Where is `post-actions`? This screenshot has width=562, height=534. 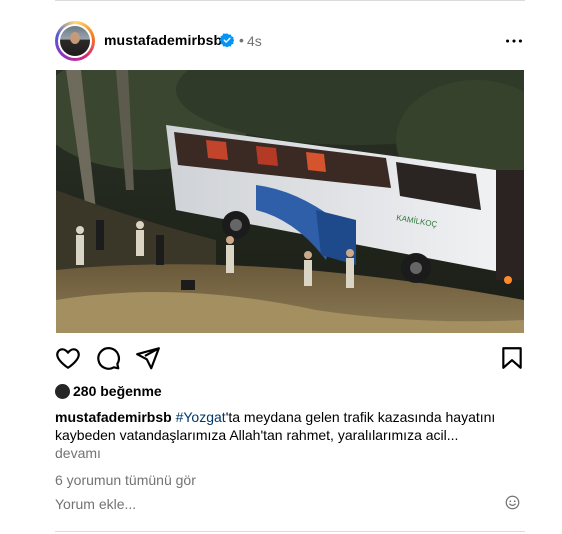
post-actions is located at coordinates (290, 358).